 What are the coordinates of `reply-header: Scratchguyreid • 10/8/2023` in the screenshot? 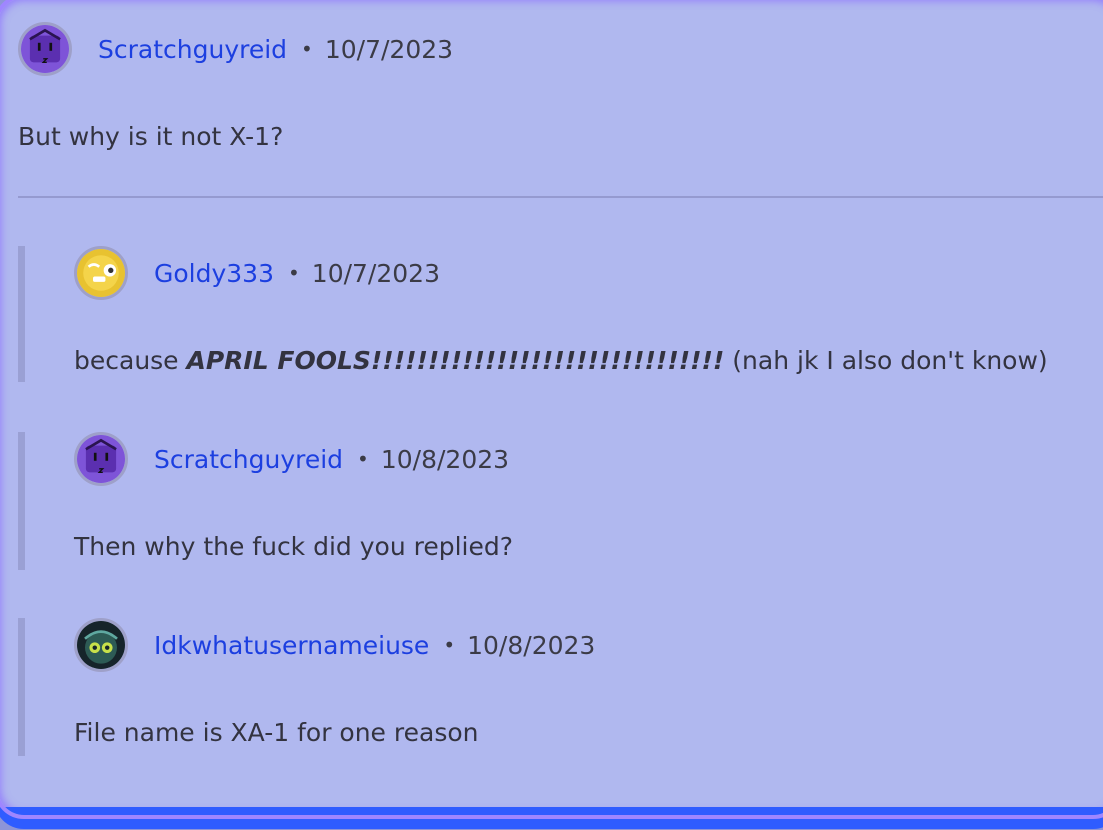 It's located at (291, 459).